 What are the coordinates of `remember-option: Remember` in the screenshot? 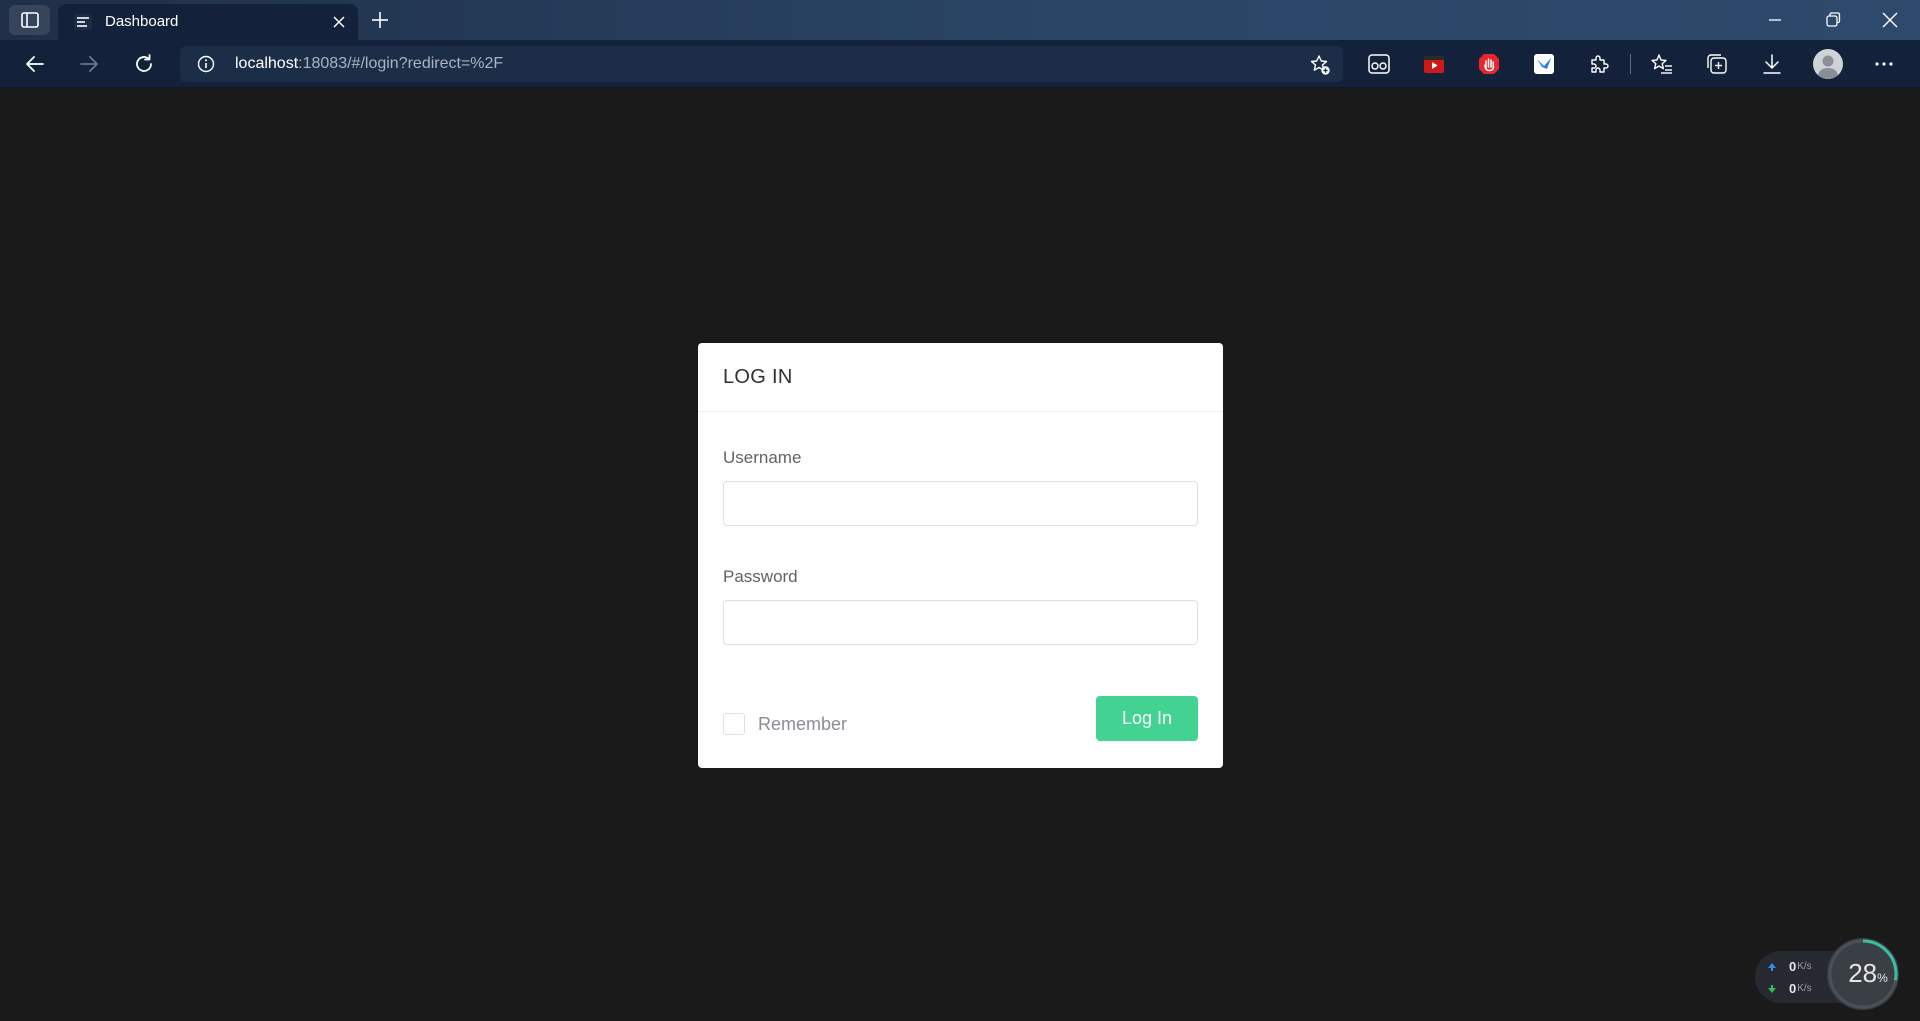 It's located at (785, 724).